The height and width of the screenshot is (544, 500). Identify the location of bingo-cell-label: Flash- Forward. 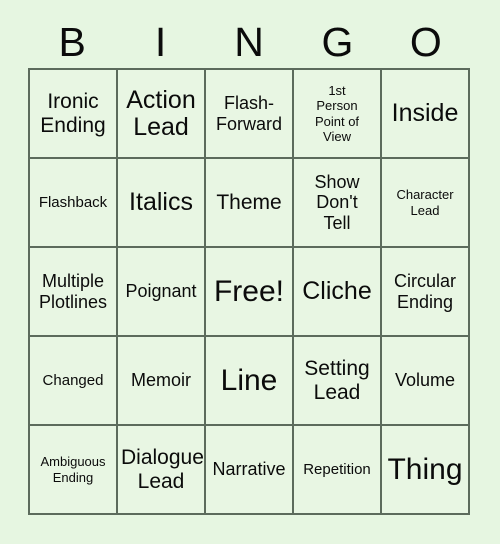
(248, 113).